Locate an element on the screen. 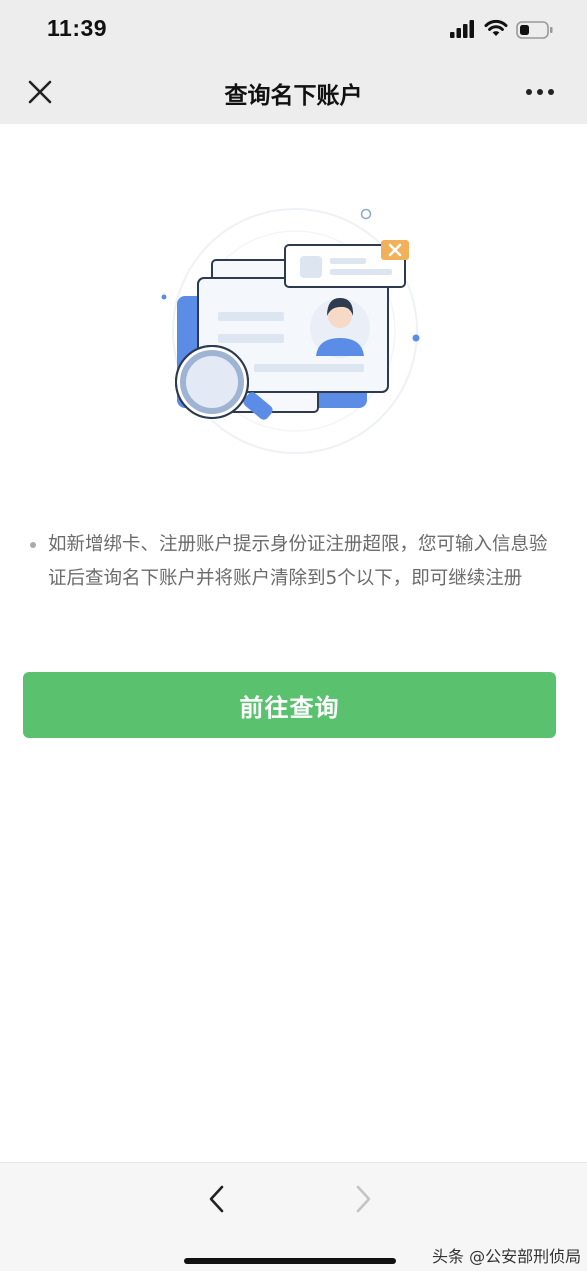 This screenshot has width=587, height=1271. signal-icon is located at coordinates (462, 29).